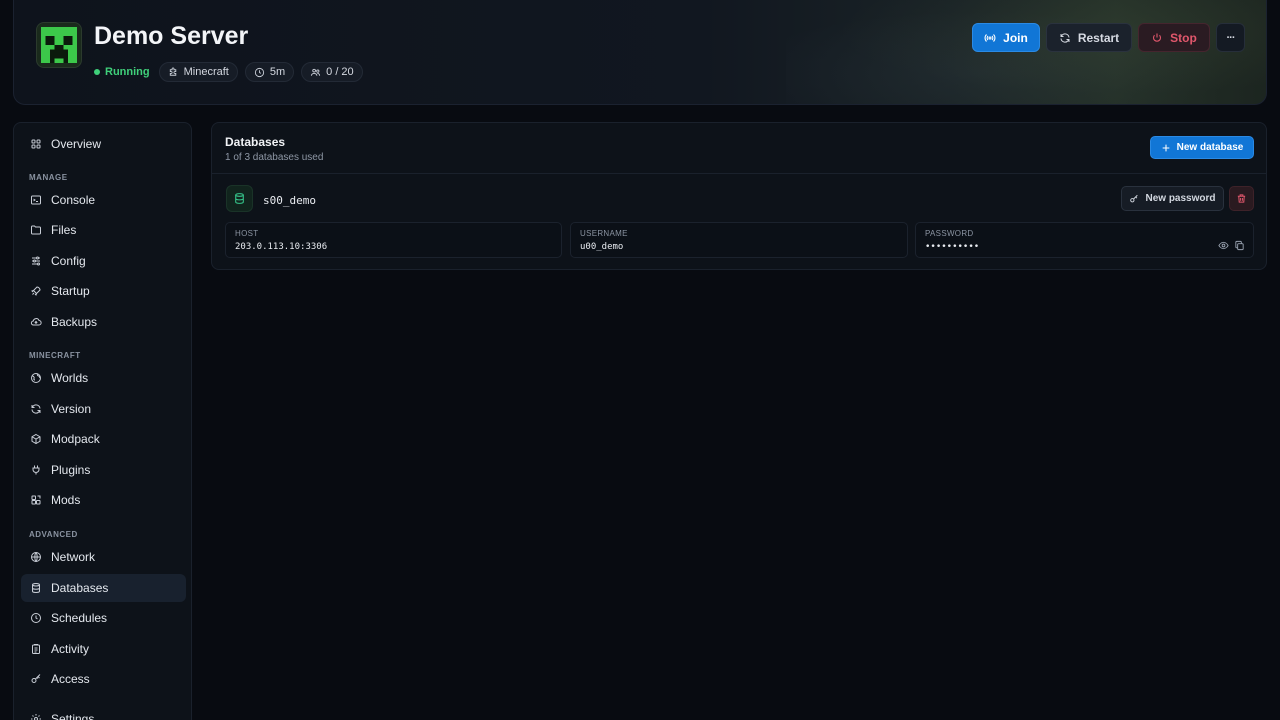 The width and height of the screenshot is (1280, 720). Describe the element at coordinates (281, 247) in the screenshot. I see `host-value: 203.0.113.10:3306` at that location.